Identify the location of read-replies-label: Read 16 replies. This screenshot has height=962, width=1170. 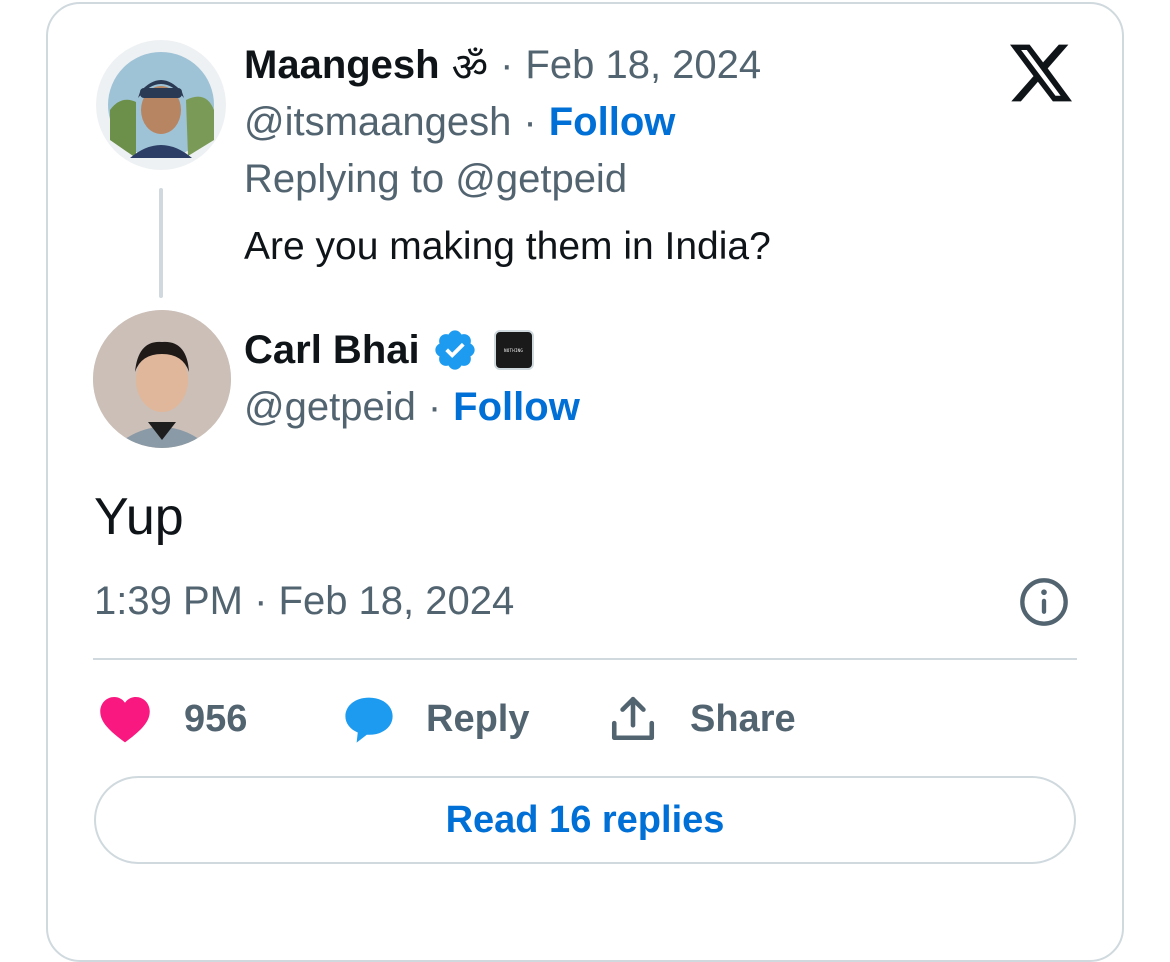
(585, 819).